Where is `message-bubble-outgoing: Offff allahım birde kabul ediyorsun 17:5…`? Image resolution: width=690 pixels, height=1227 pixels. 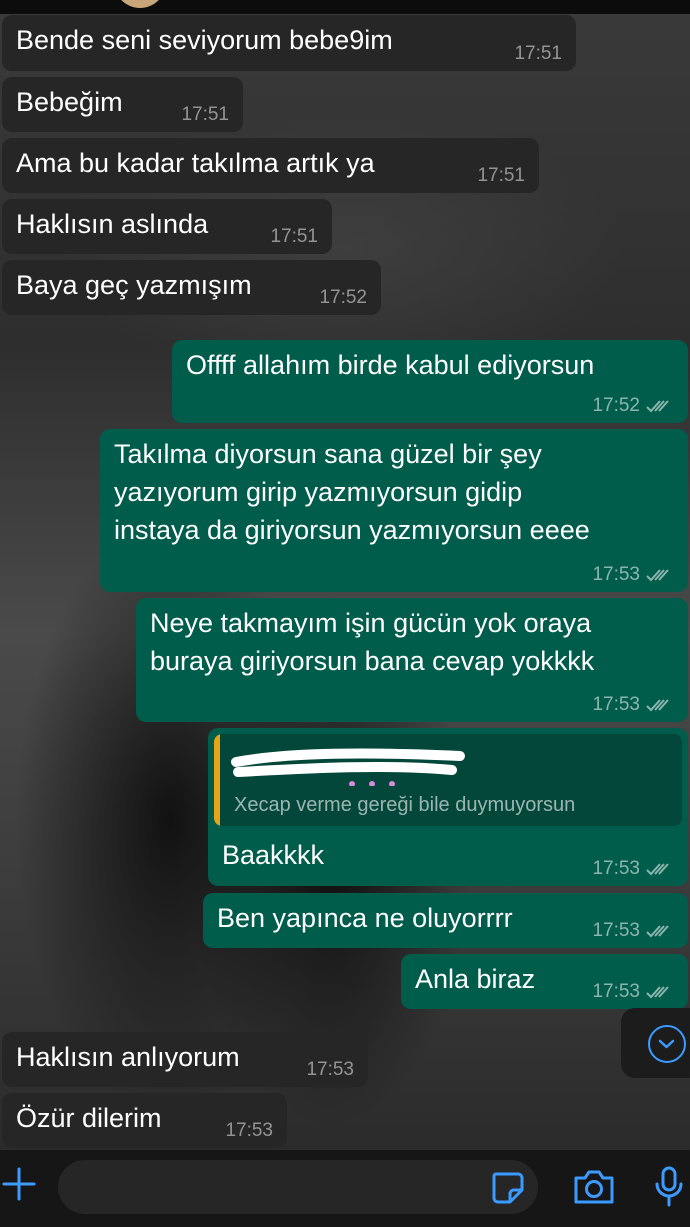 message-bubble-outgoing: Offff allahım birde kabul ediyorsun 17:5… is located at coordinates (430, 381).